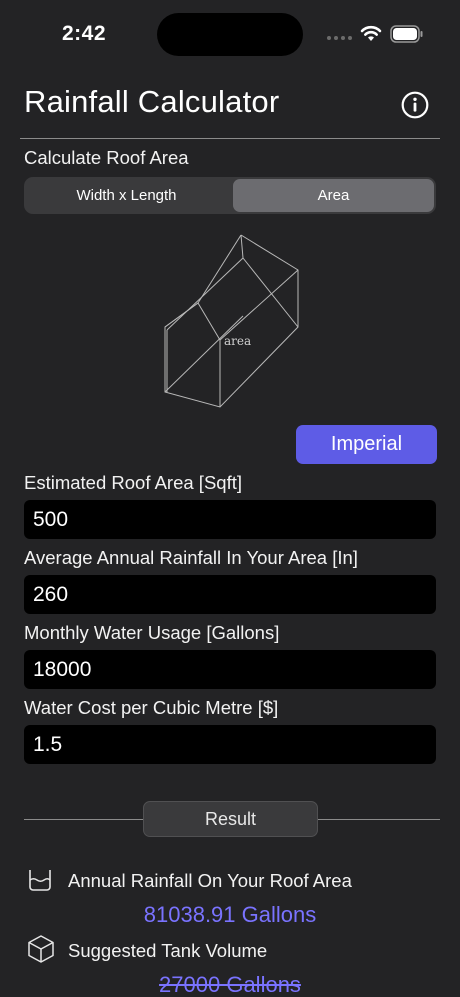 Image resolution: width=460 pixels, height=997 pixels. What do you see at coordinates (230, 594) in the screenshot?
I see `annual-rainfall-input: 260` at bounding box center [230, 594].